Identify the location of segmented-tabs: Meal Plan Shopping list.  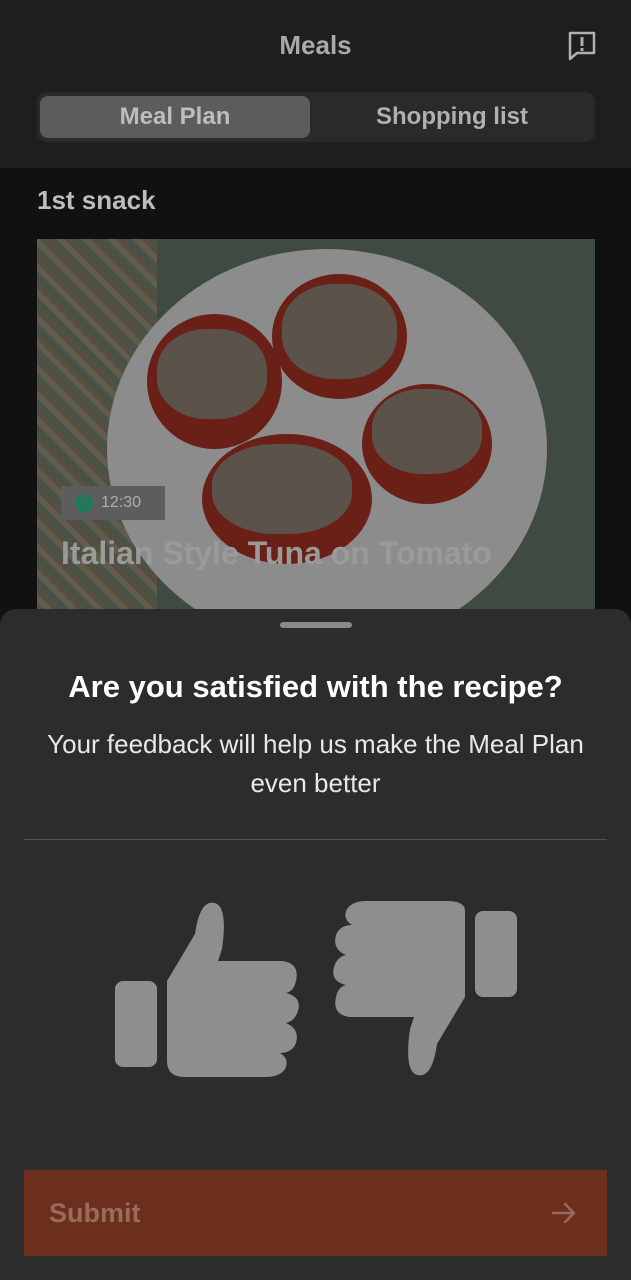
(316, 117).